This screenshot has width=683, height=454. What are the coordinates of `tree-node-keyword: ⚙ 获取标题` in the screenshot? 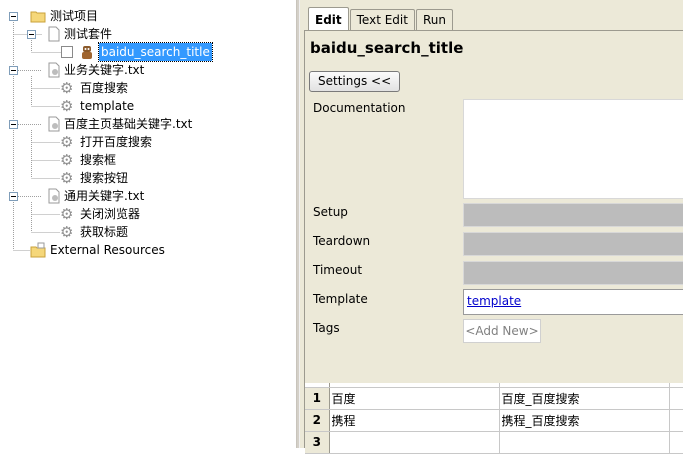 It's located at (94, 232).